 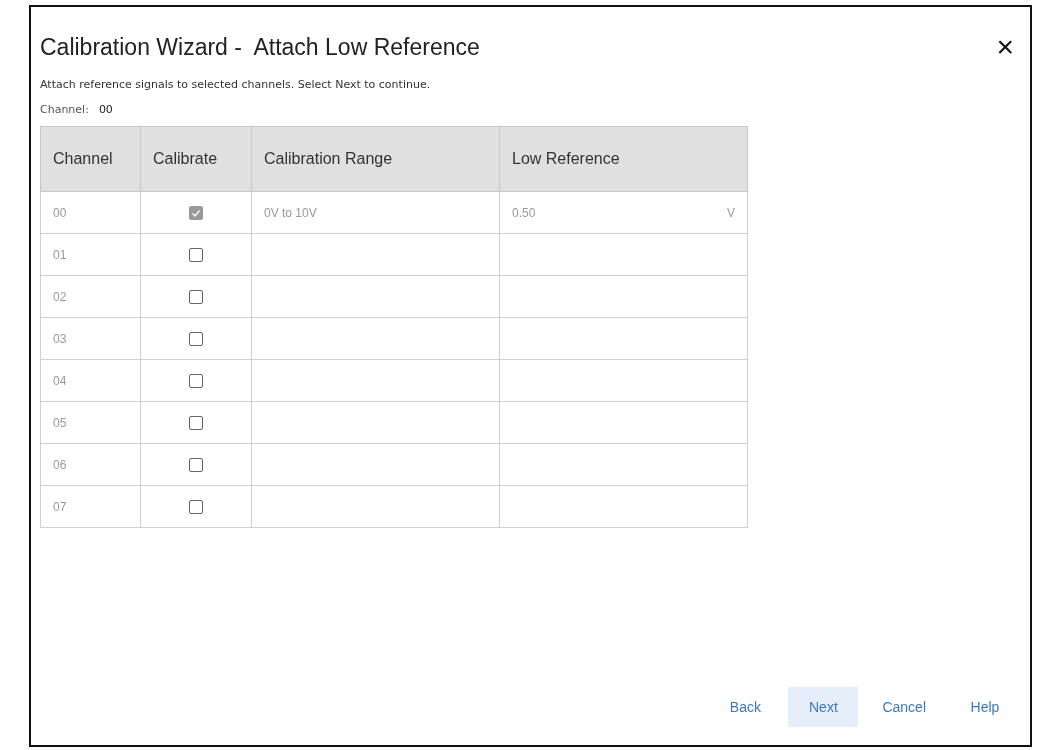 I want to click on column-header: Calibration Range, so click(x=375, y=159).